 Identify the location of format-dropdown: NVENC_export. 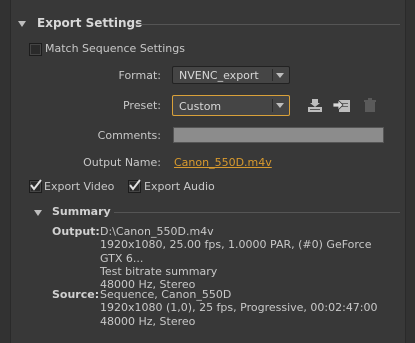
(231, 75).